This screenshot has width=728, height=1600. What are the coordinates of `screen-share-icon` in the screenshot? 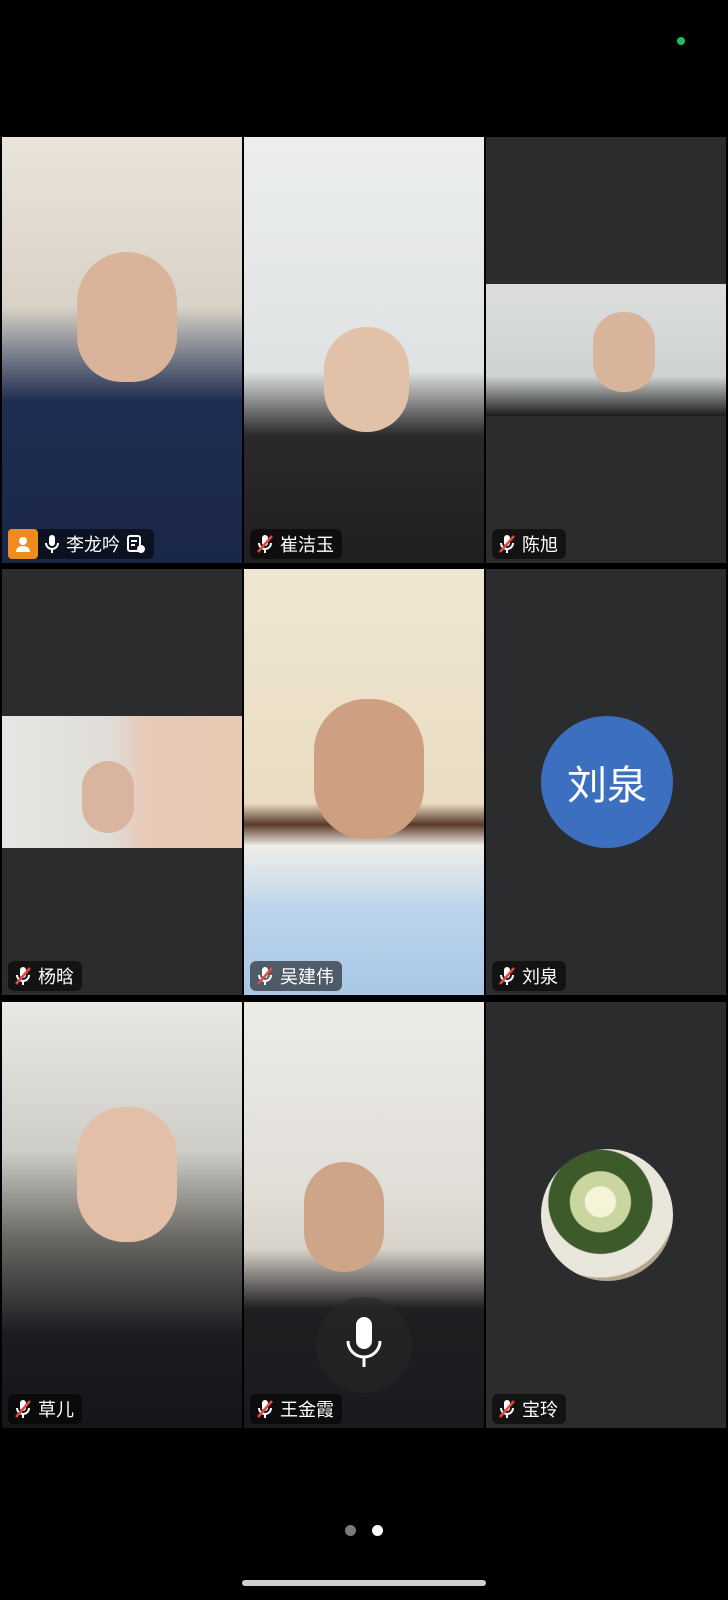 It's located at (136, 544).